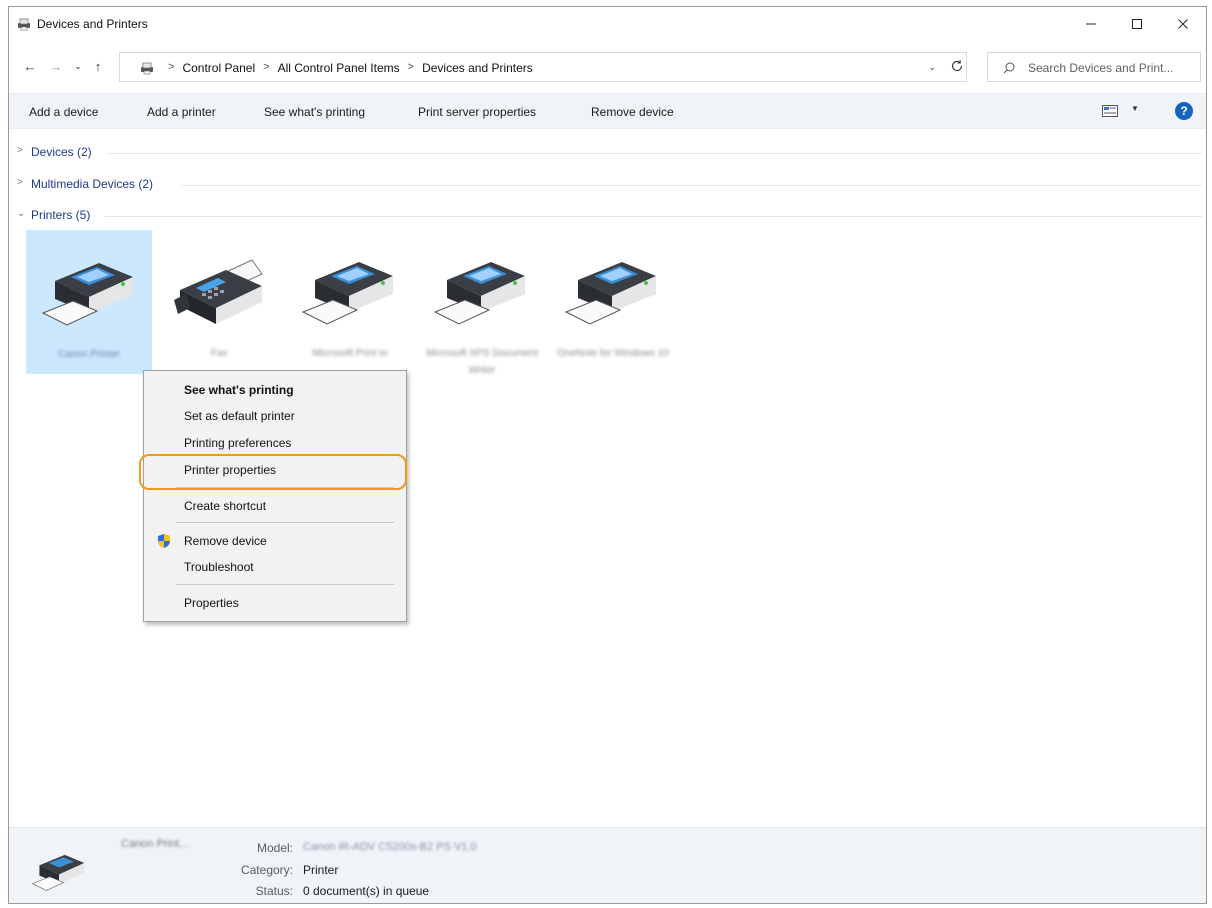 The image size is (1212, 908). What do you see at coordinates (477, 112) in the screenshot?
I see `print-server-properties-button: Print server properties` at bounding box center [477, 112].